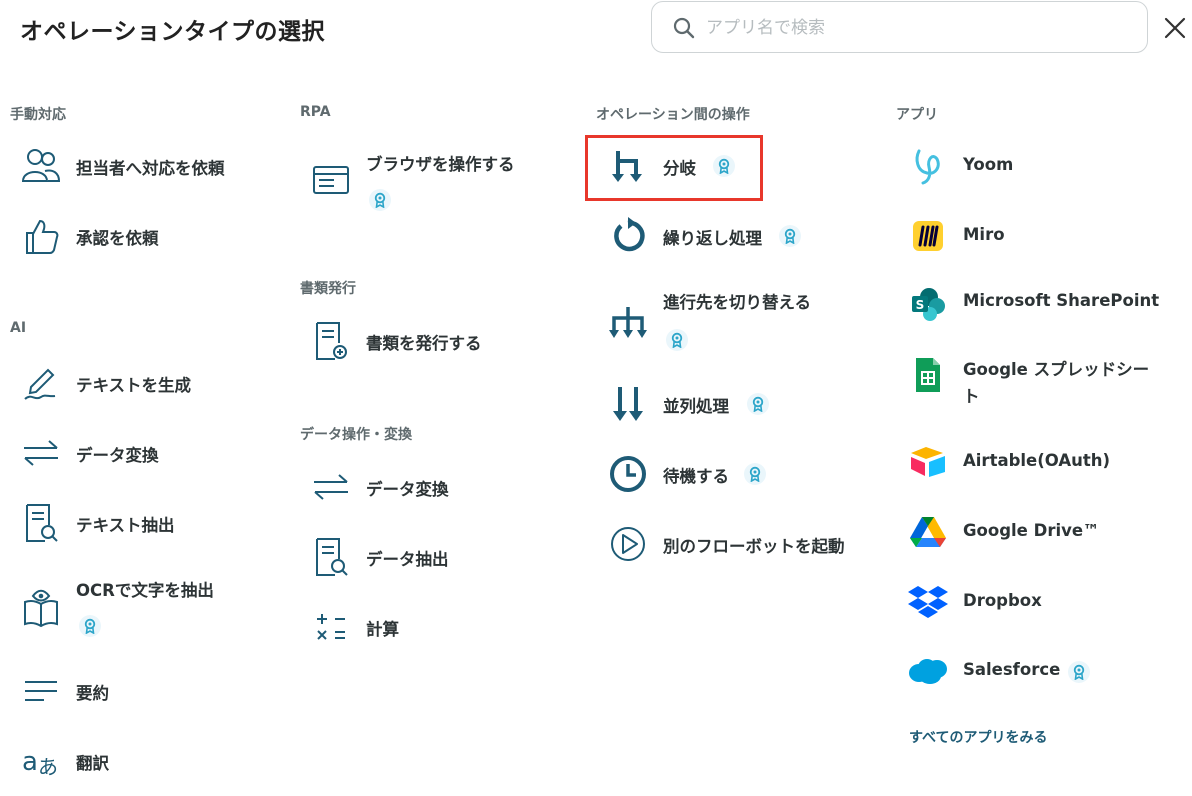 The height and width of the screenshot is (796, 1192). I want to click on operation-extract-text: テキスト抽出, so click(121, 523).